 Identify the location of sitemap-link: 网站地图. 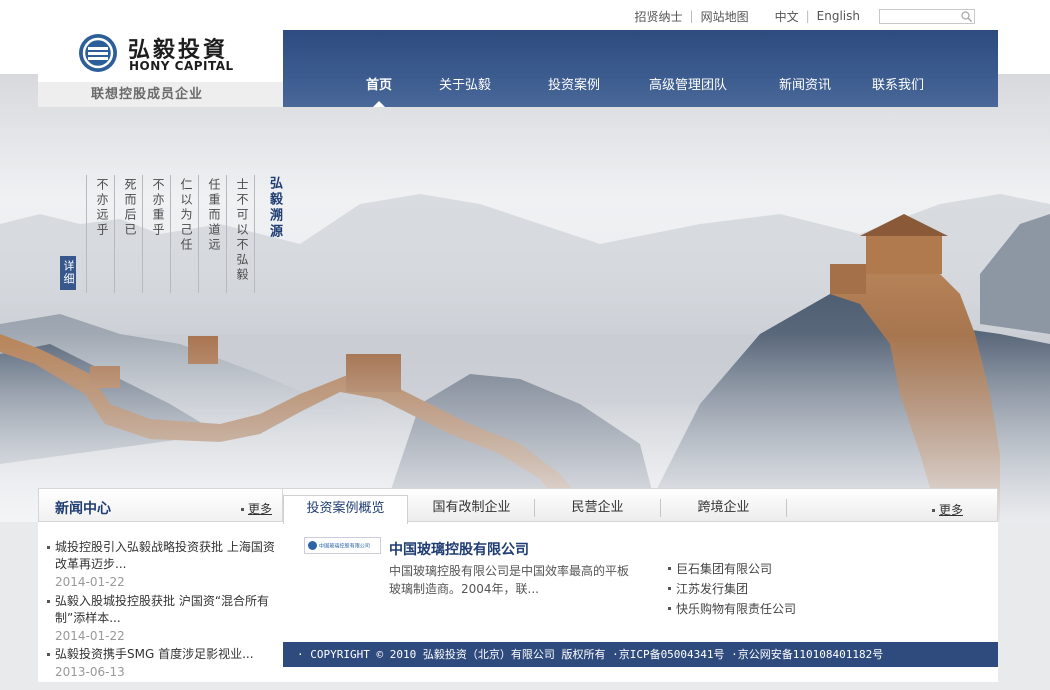
(725, 16).